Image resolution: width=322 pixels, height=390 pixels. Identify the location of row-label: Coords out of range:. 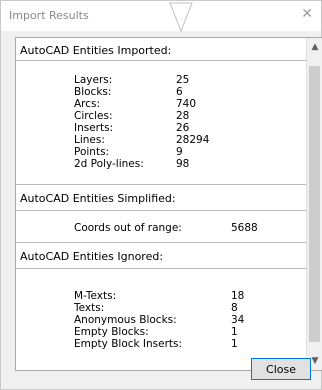
(128, 228).